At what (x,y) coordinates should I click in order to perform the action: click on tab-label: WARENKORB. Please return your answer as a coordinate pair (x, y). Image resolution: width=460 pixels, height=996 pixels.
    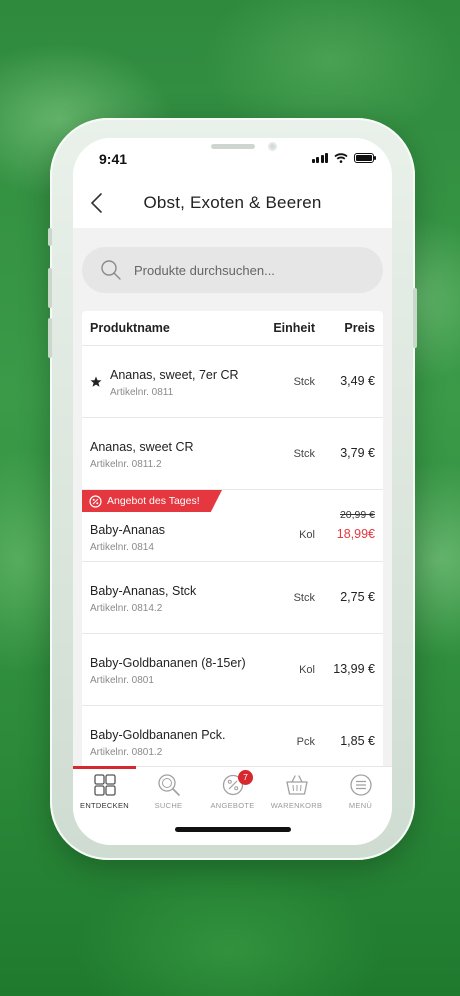
    Looking at the image, I should click on (296, 805).